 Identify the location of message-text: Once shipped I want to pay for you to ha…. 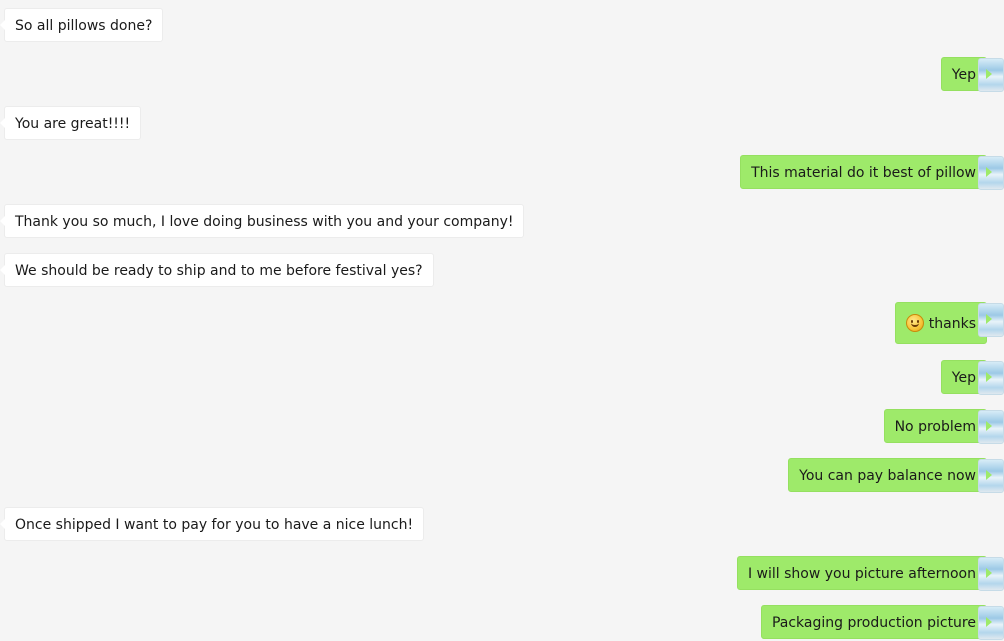
(214, 525).